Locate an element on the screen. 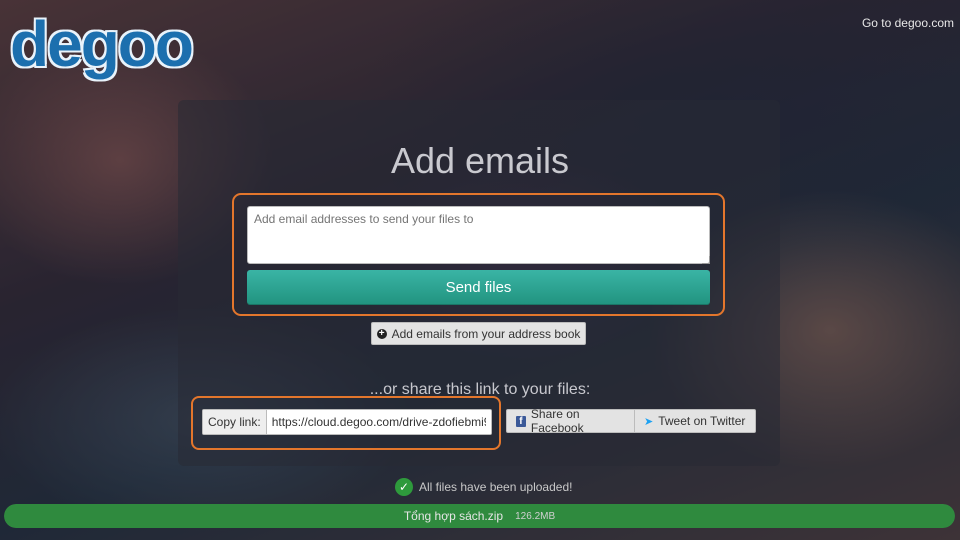 The image size is (960, 540). upload-status-text: All files have been uploaded! is located at coordinates (496, 487).